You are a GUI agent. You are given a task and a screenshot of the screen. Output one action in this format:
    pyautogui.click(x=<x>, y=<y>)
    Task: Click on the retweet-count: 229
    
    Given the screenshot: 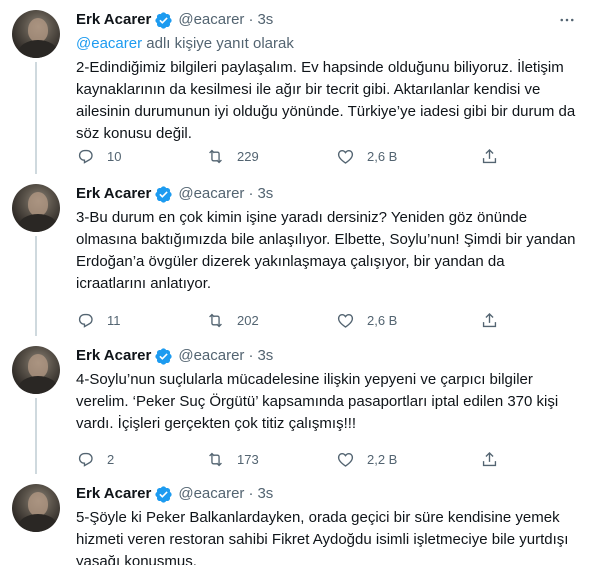 What is the action you would take?
    pyautogui.click(x=248, y=156)
    